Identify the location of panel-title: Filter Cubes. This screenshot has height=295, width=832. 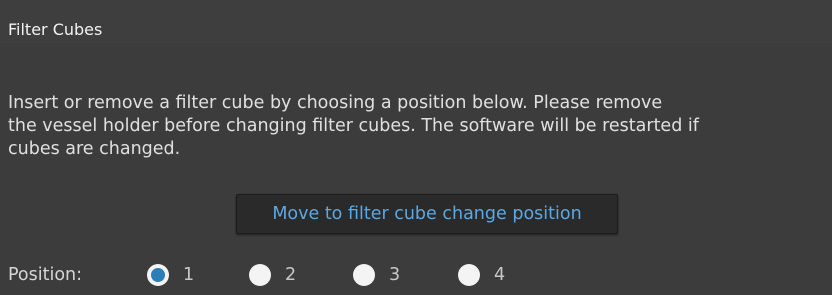
(55, 29).